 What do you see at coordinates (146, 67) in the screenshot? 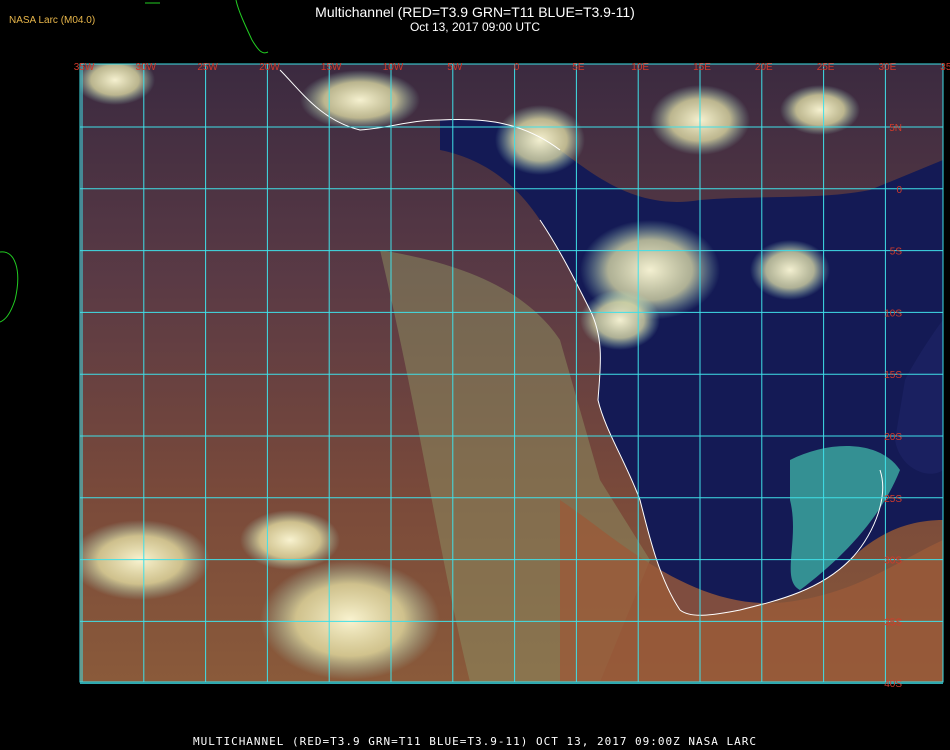
I see `longitude-label: 30W` at bounding box center [146, 67].